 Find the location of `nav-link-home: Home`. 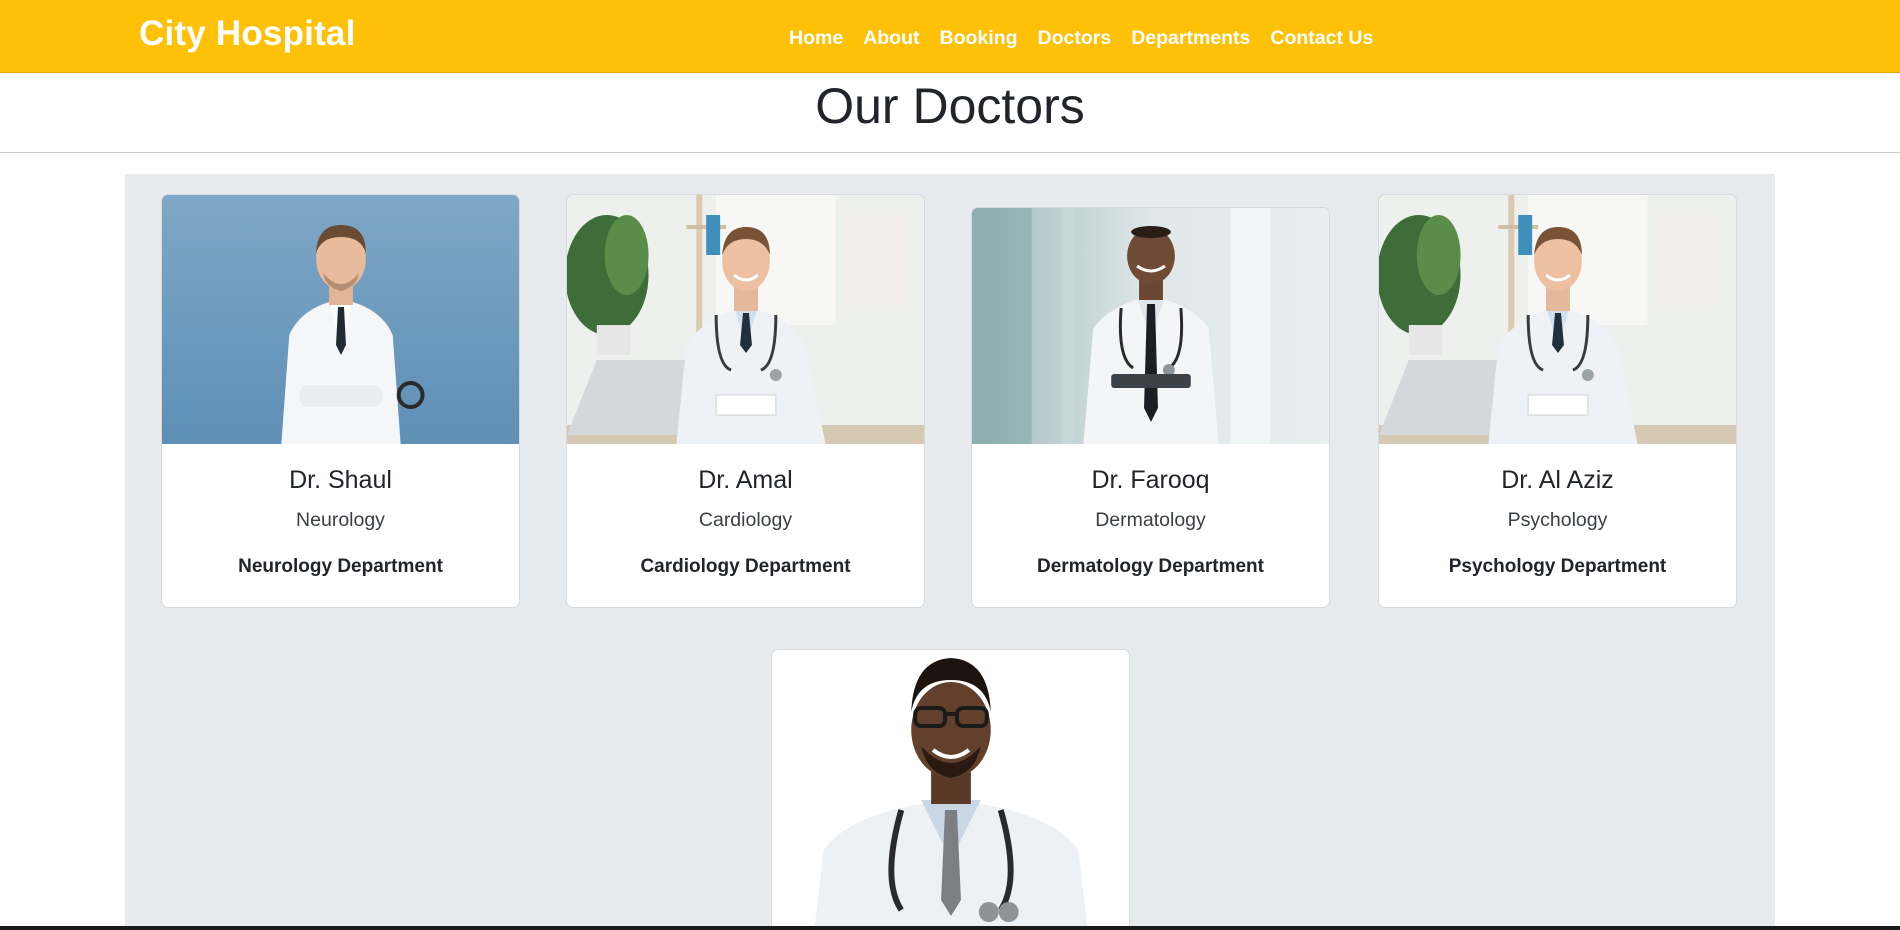

nav-link-home: Home is located at coordinates (816, 38).